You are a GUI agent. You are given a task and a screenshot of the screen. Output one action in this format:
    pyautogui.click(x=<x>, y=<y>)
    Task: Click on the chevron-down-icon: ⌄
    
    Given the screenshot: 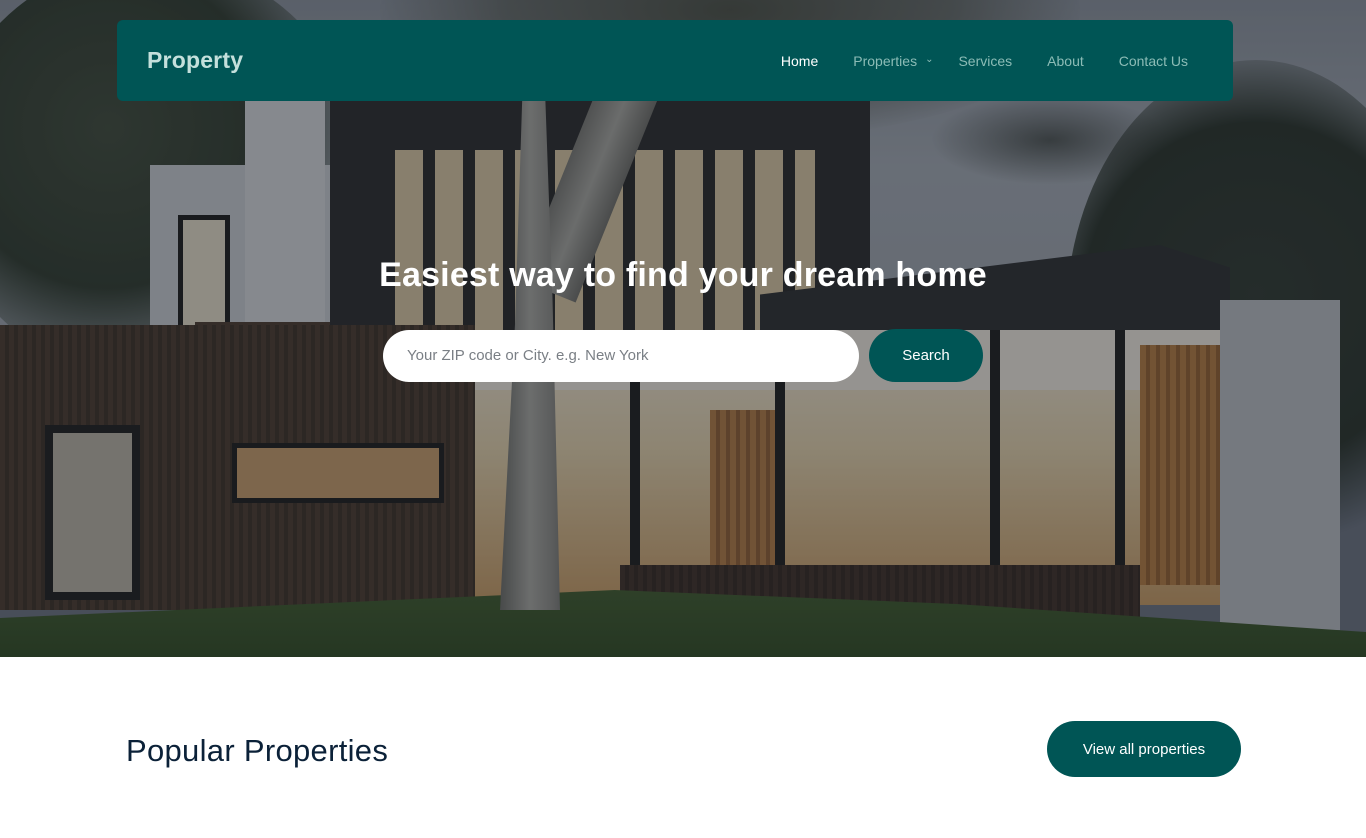 What is the action you would take?
    pyautogui.click(x=929, y=59)
    